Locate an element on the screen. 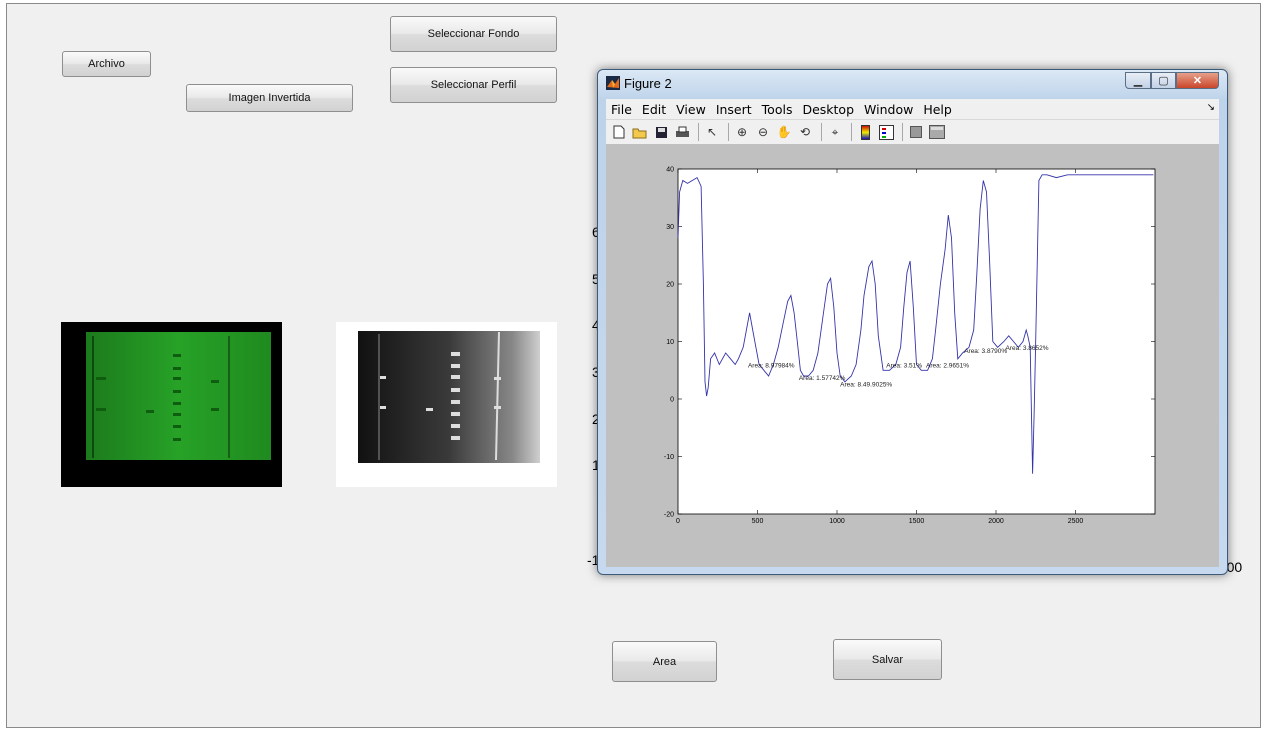 The image size is (1265, 731). y-tick-label: 30 is located at coordinates (670, 227).